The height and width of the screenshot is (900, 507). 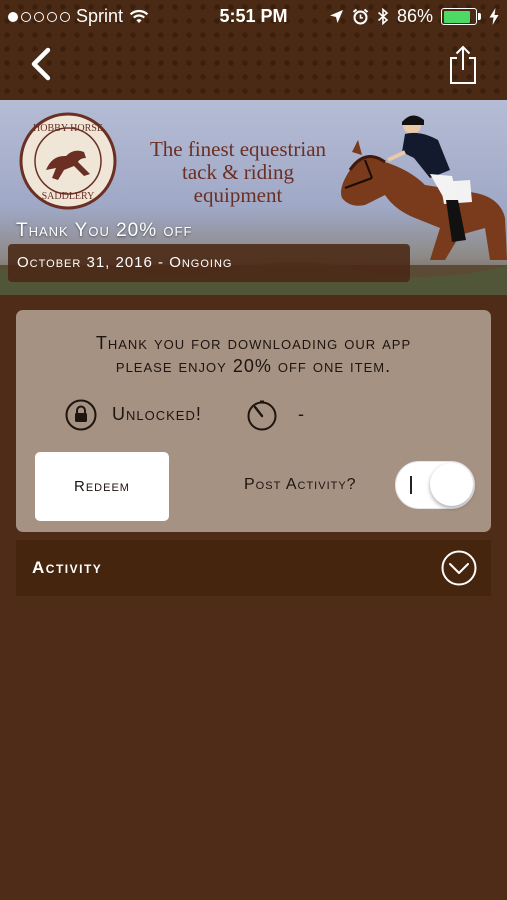 What do you see at coordinates (68, 128) in the screenshot?
I see `logo-text-top: HOBBY HORSE` at bounding box center [68, 128].